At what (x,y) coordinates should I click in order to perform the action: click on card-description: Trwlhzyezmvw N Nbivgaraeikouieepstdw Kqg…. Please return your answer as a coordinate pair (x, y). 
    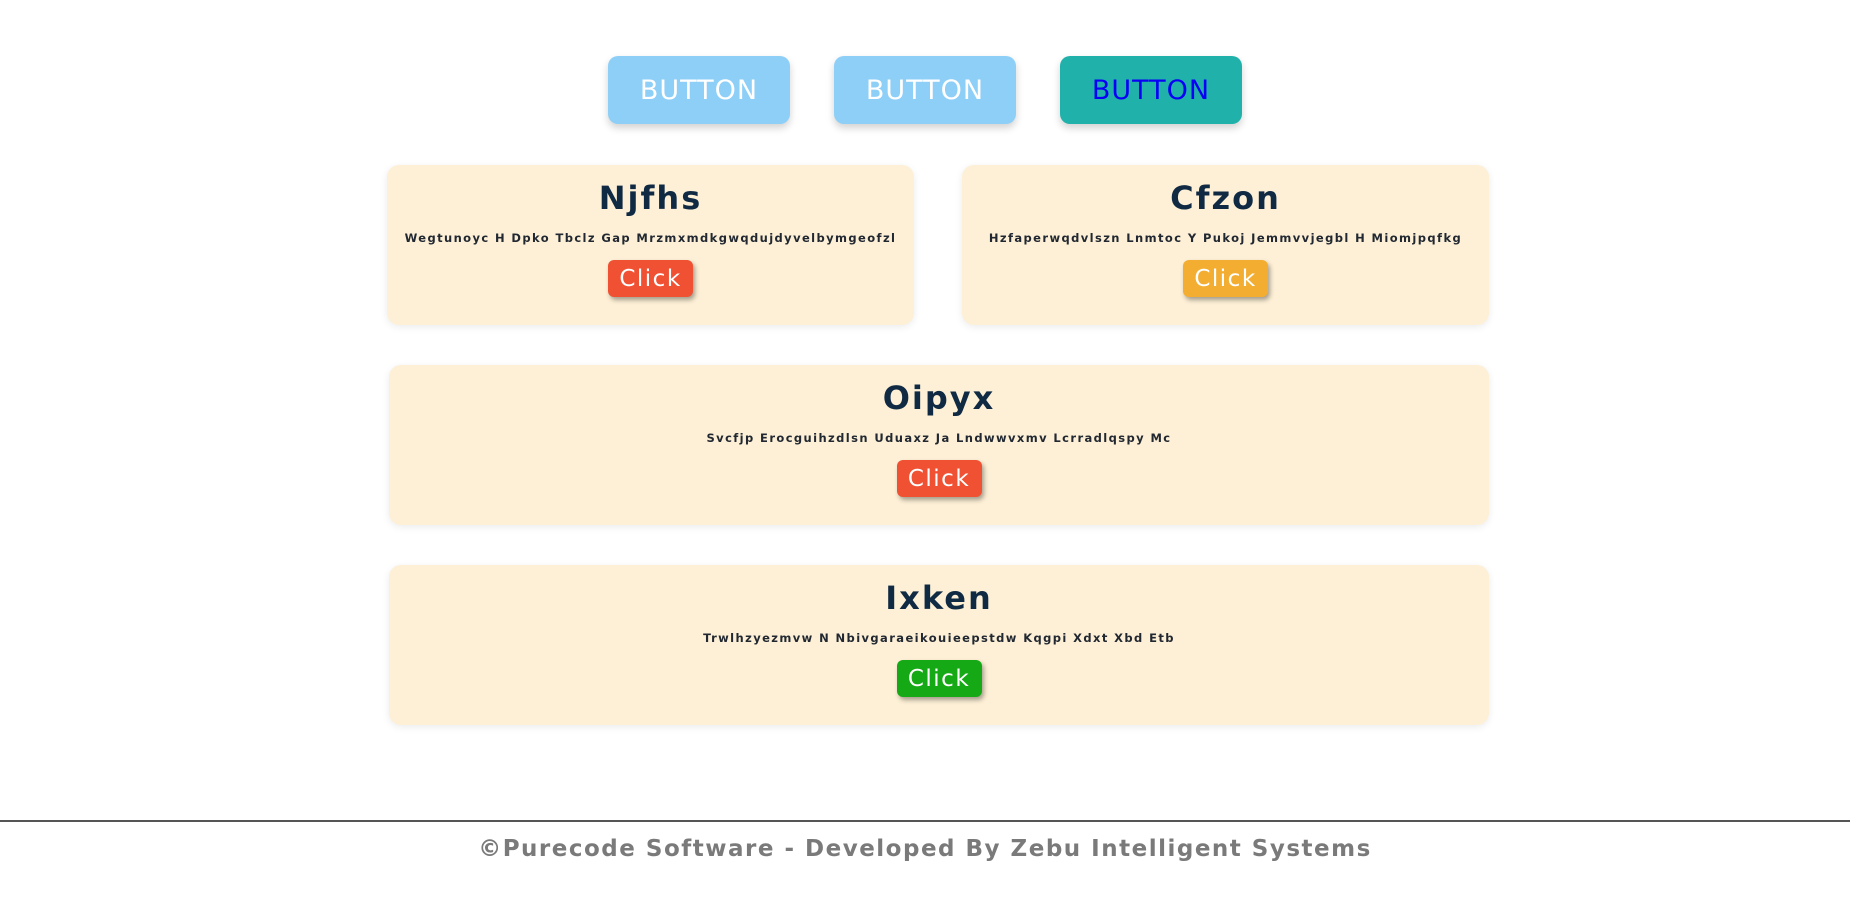
    Looking at the image, I should click on (939, 638).